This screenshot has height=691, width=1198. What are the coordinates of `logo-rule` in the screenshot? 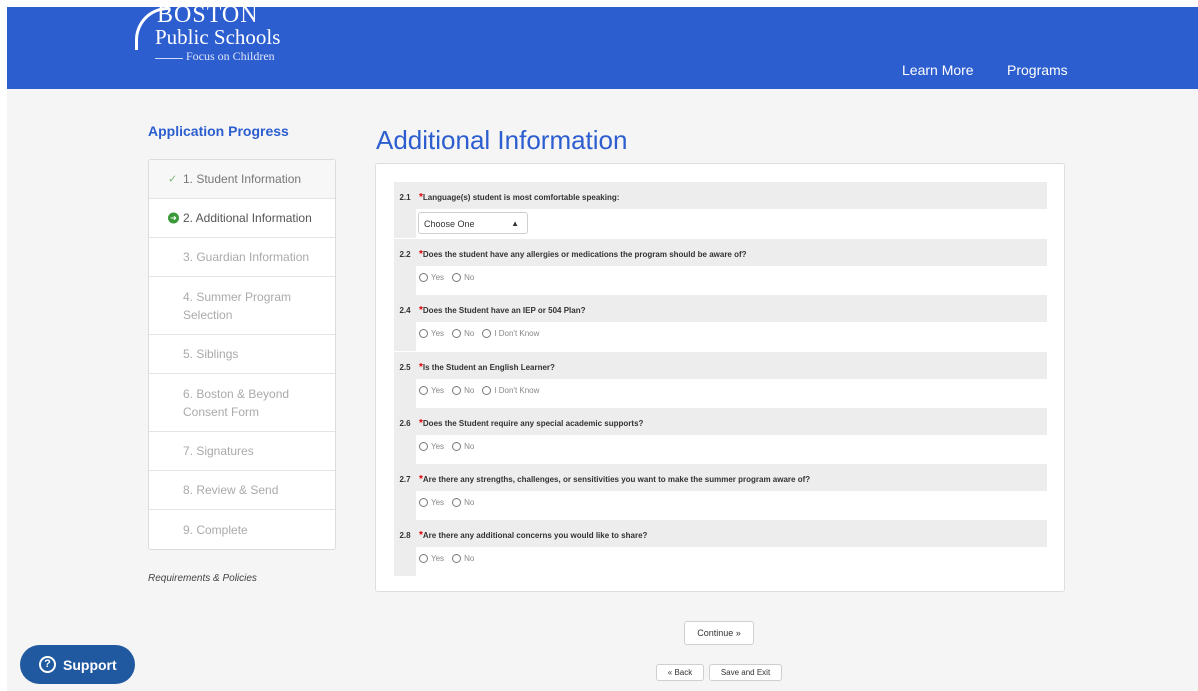 It's located at (169, 58).